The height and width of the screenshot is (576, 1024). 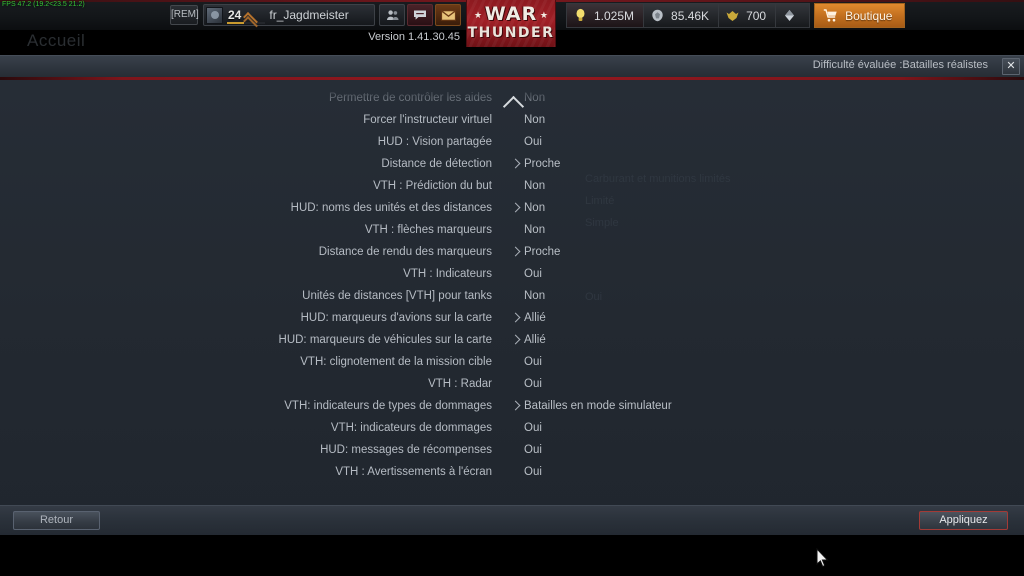 I want to click on setting-label: HUD: marqueurs d'avions sur la carte, so click(x=396, y=318).